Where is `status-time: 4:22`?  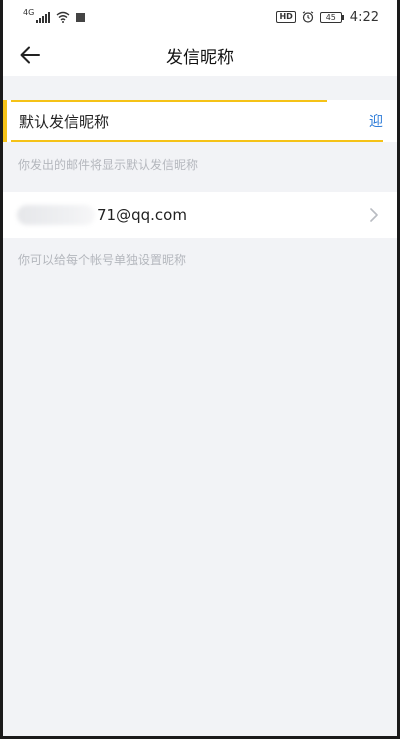 status-time: 4:22 is located at coordinates (364, 17).